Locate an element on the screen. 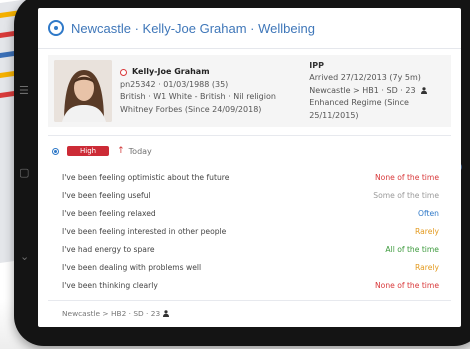 Image resolution: width=470 pixels, height=349 pixels. sentence-status: IPP is located at coordinates (316, 65).